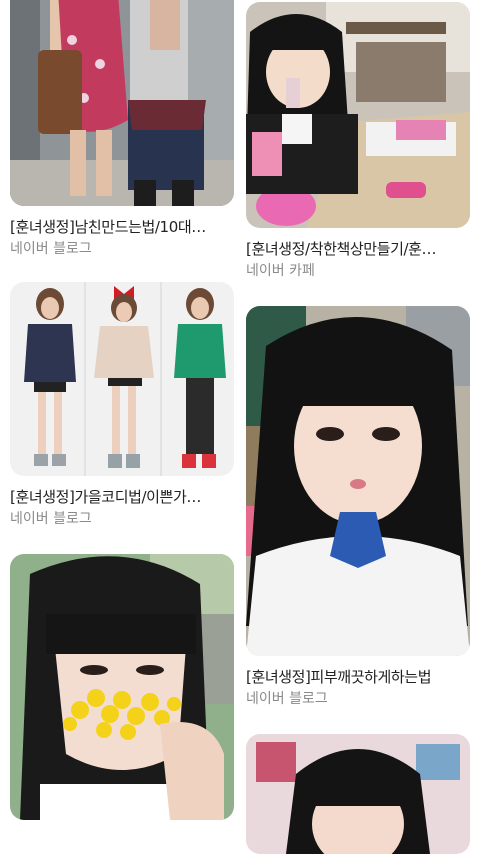  I want to click on result-card: [훈녀생정]남친만드는법/10대… 네이버 블로그, so click(122, 129).